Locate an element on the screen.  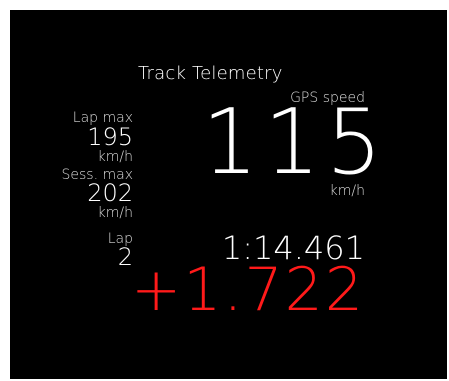
lap-max-unit: km/h is located at coordinates (115, 157).